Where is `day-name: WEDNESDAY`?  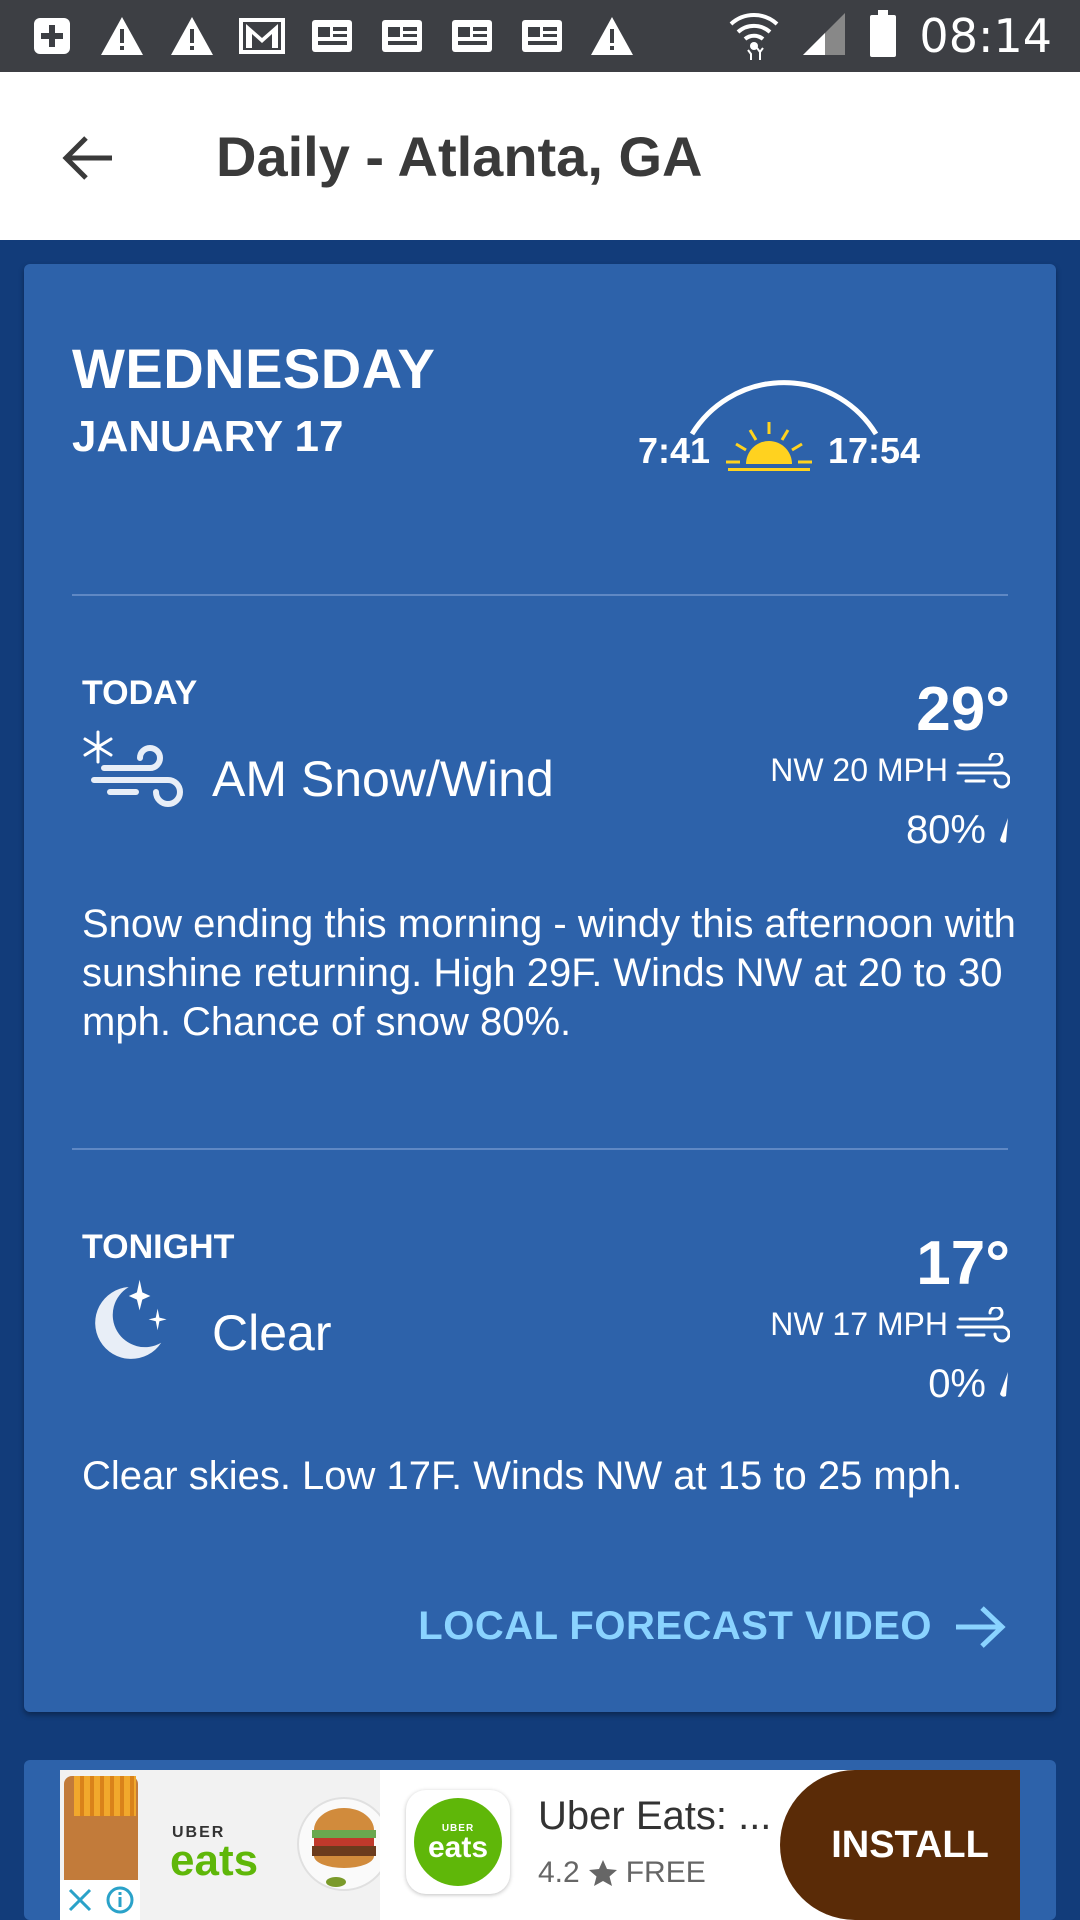
day-name: WEDNESDAY is located at coordinates (254, 368).